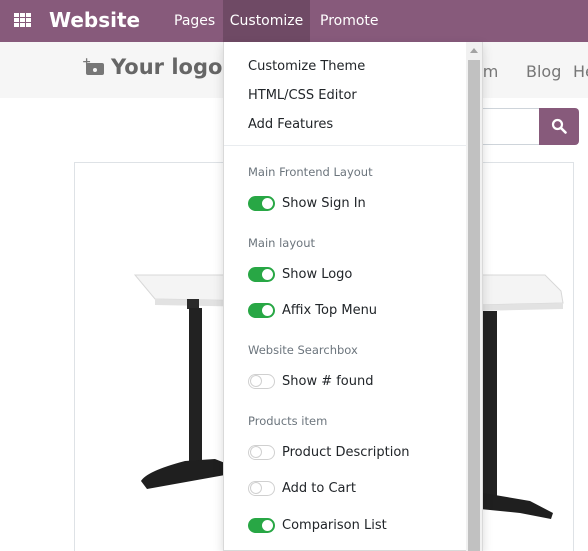 The height and width of the screenshot is (551, 588). I want to click on apps-grid-icon, so click(22, 20).